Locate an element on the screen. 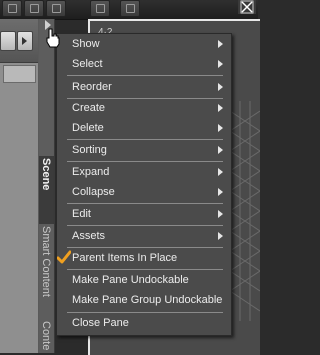  tab-label: Smart Content is located at coordinates (46, 261).